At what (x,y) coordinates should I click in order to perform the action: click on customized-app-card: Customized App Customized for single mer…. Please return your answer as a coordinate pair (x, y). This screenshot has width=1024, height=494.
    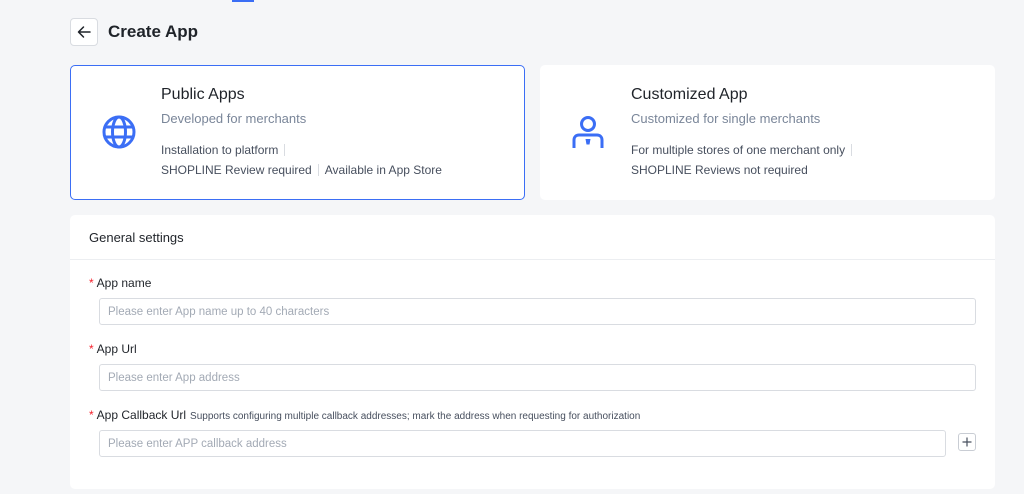
    Looking at the image, I should click on (767, 132).